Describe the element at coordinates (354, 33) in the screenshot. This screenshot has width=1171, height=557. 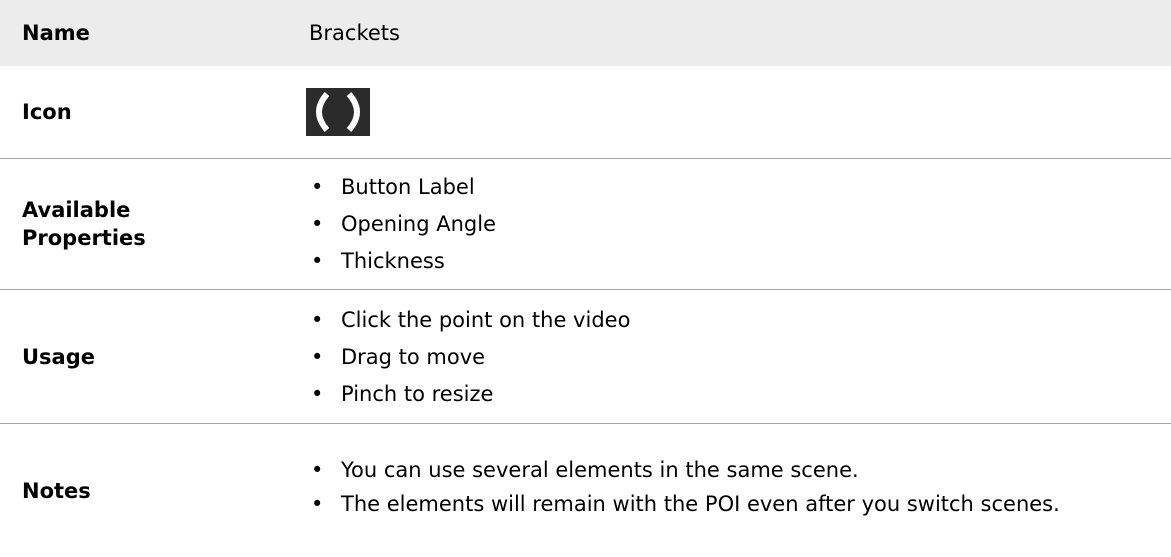
I see `name-value: Brackets` at that location.